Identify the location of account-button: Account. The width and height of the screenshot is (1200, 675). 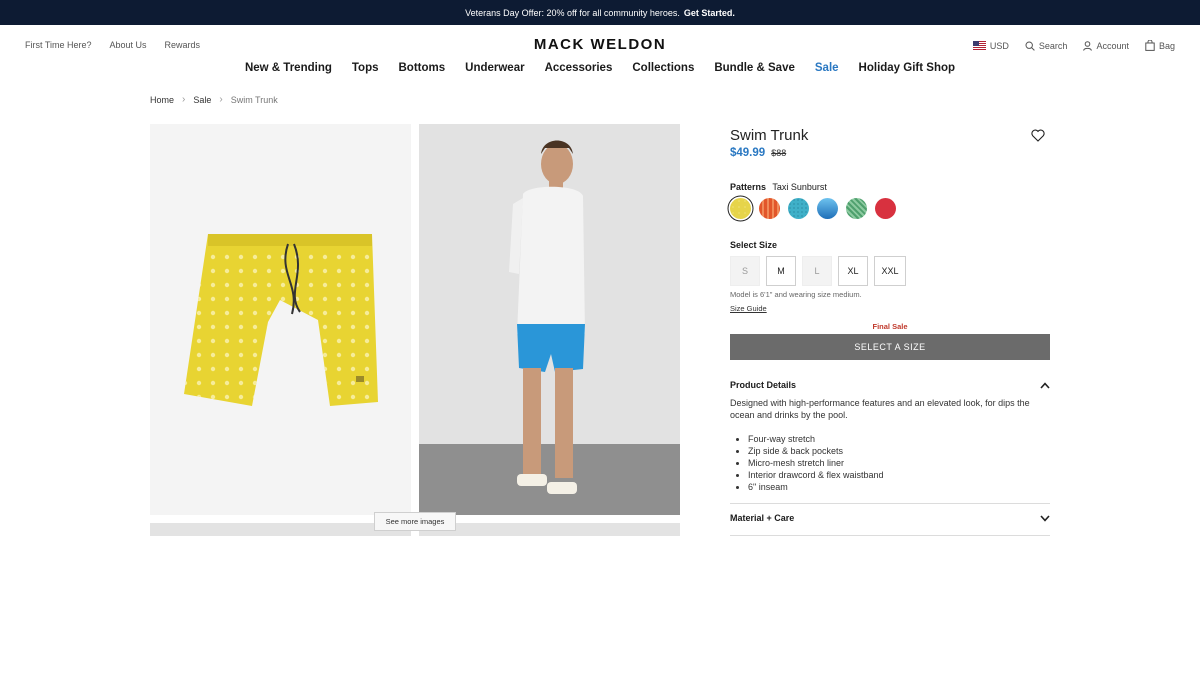
(1106, 46).